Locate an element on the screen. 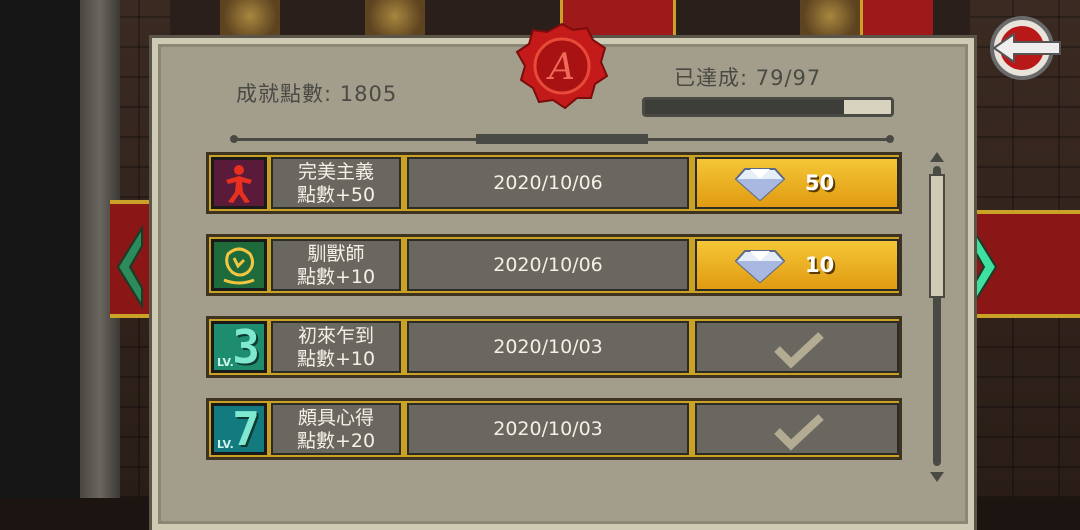 This screenshot has height=530, width=1080. achievement-row: 完美主義 點數+50 2020/10/06 50 is located at coordinates (554, 183).